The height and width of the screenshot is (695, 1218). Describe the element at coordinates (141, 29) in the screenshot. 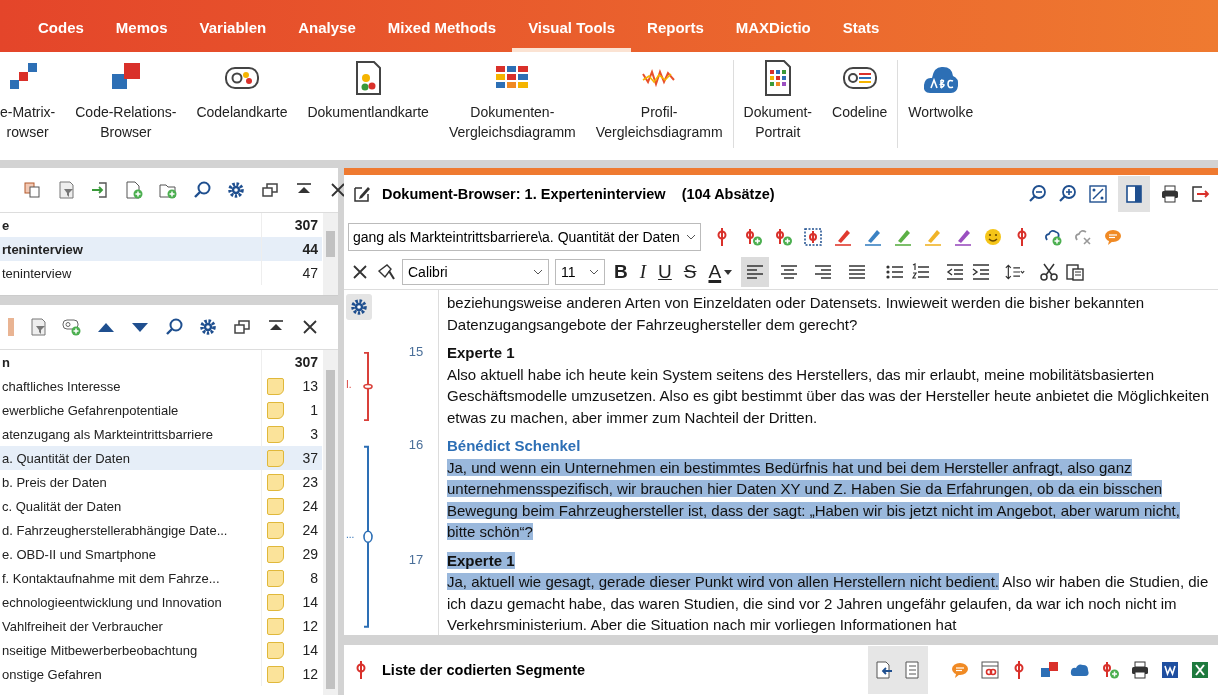

I see `menu-tab: Memos` at that location.